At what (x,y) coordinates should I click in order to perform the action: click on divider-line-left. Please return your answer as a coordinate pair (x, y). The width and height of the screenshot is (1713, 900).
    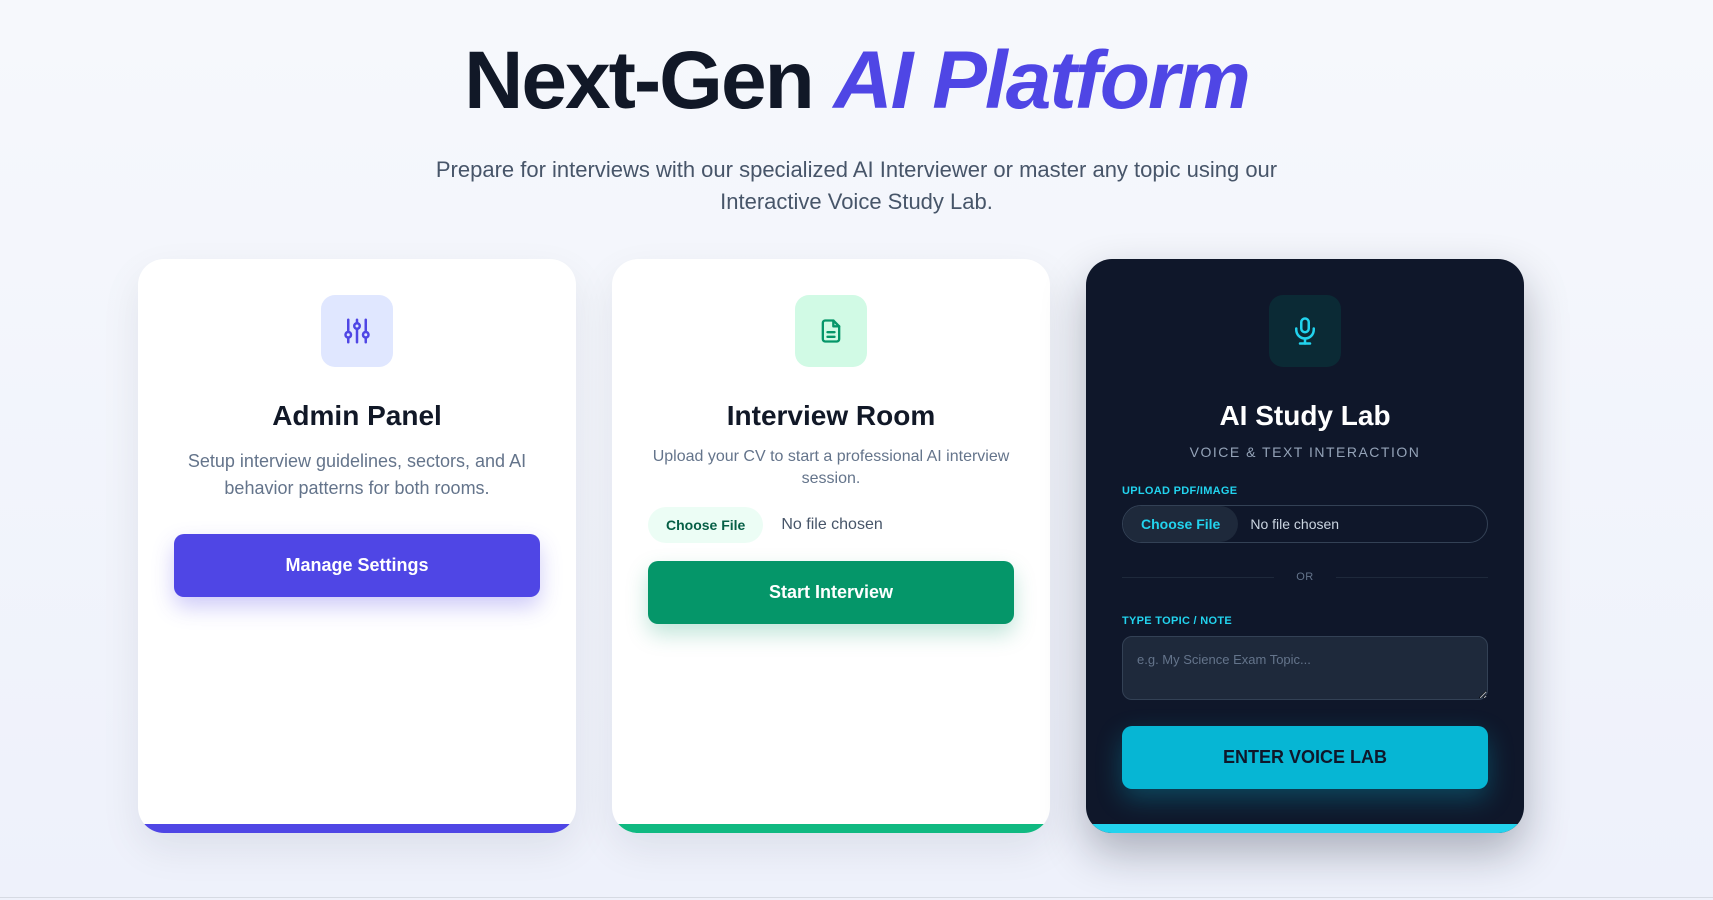
    Looking at the image, I should click on (1198, 577).